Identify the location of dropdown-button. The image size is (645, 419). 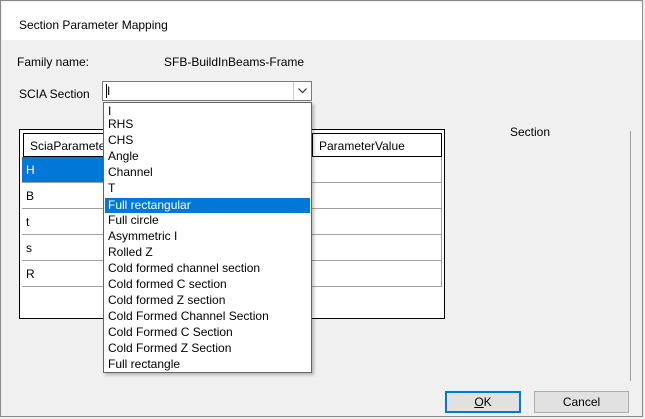
(302, 91).